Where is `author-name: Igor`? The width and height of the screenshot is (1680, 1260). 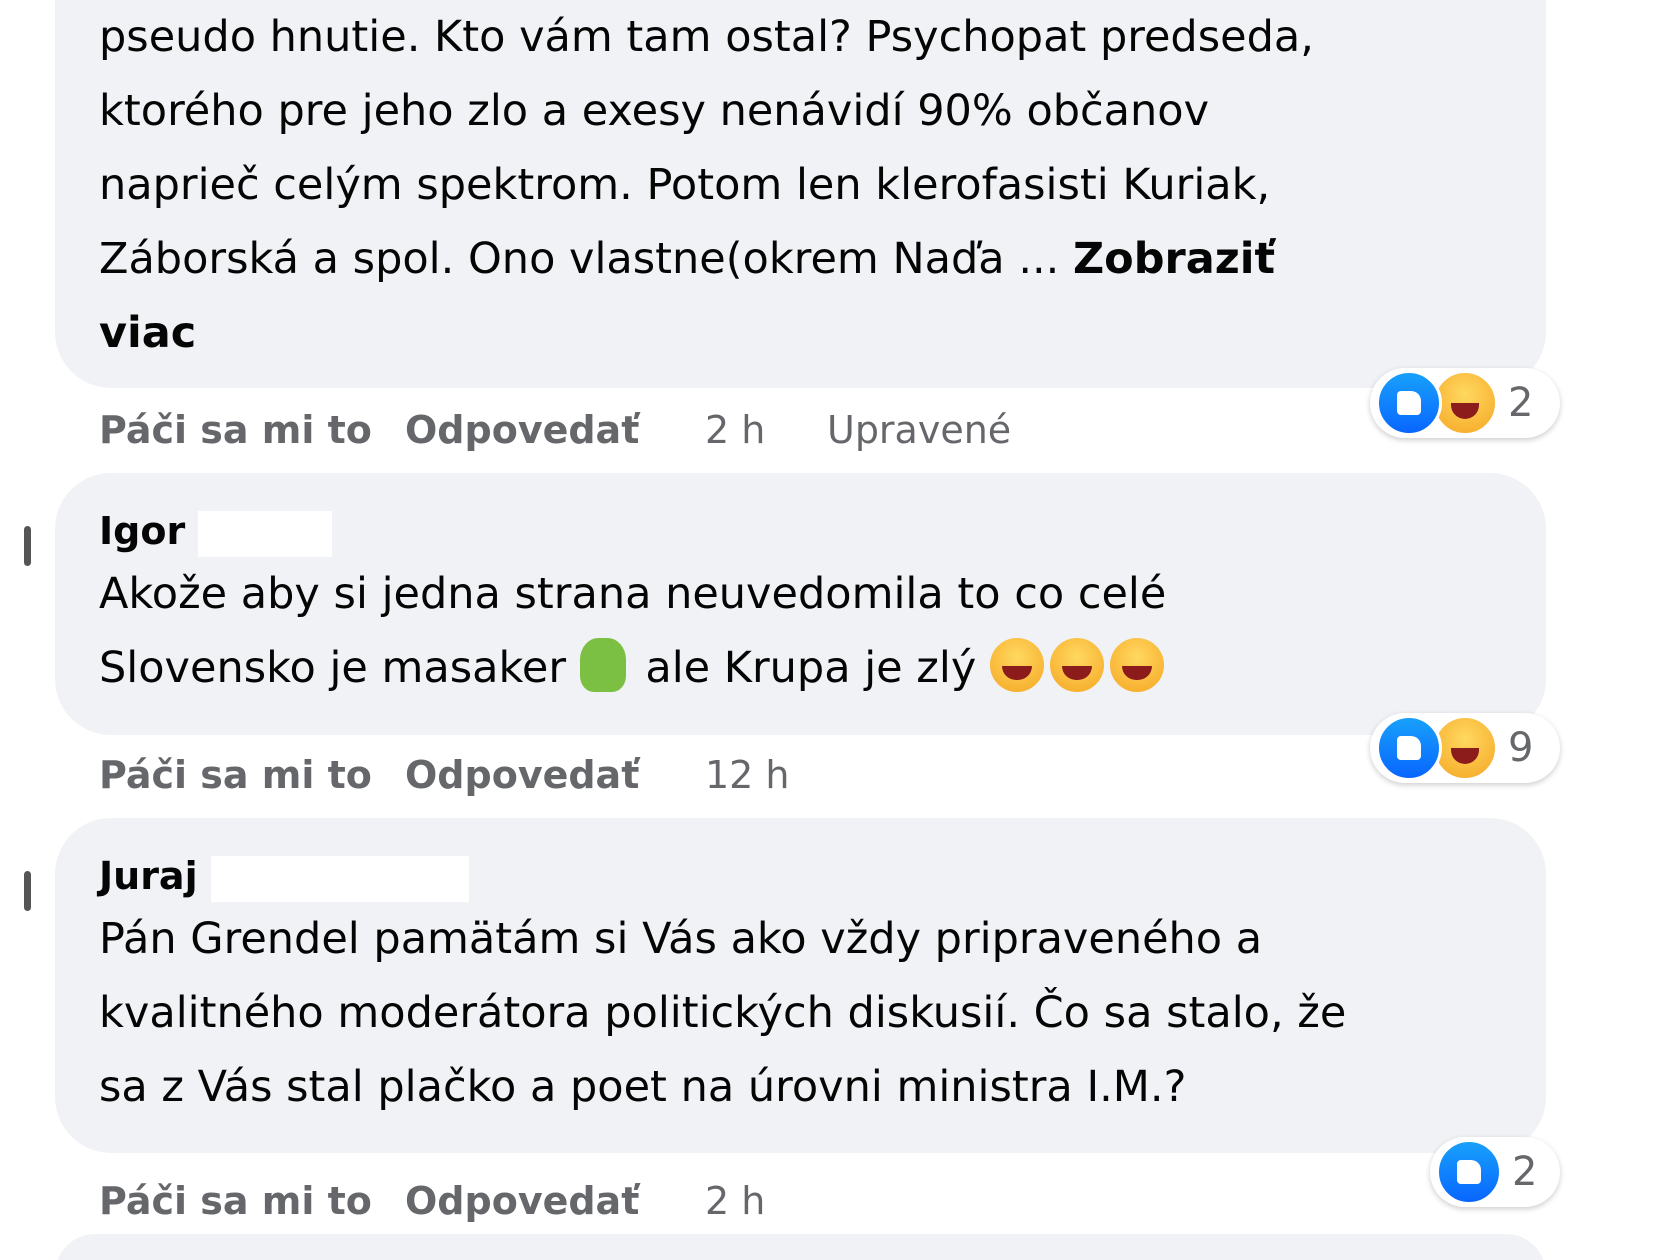
author-name: Igor is located at coordinates (142, 531).